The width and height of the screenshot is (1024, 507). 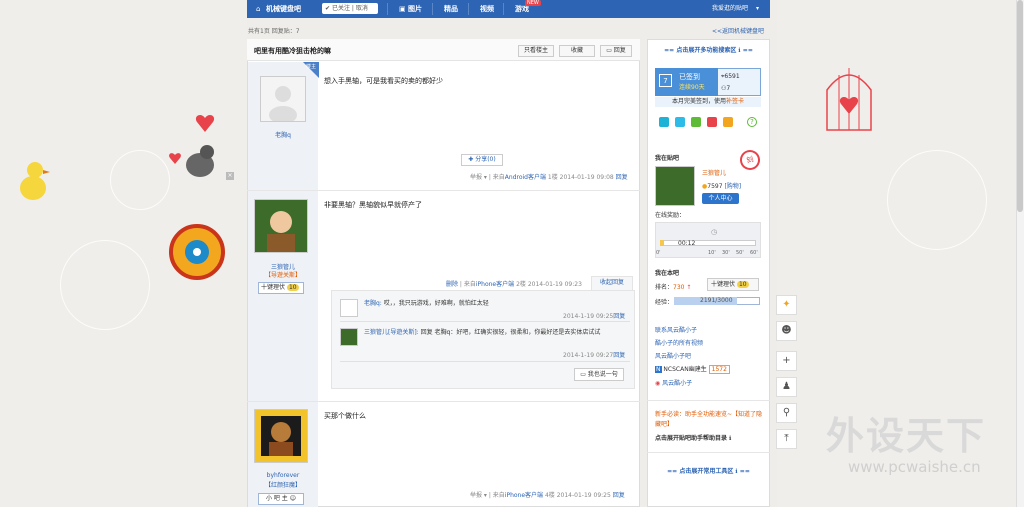 What do you see at coordinates (577, 51) in the screenshot?
I see `favorite-button: 收藏` at bounding box center [577, 51].